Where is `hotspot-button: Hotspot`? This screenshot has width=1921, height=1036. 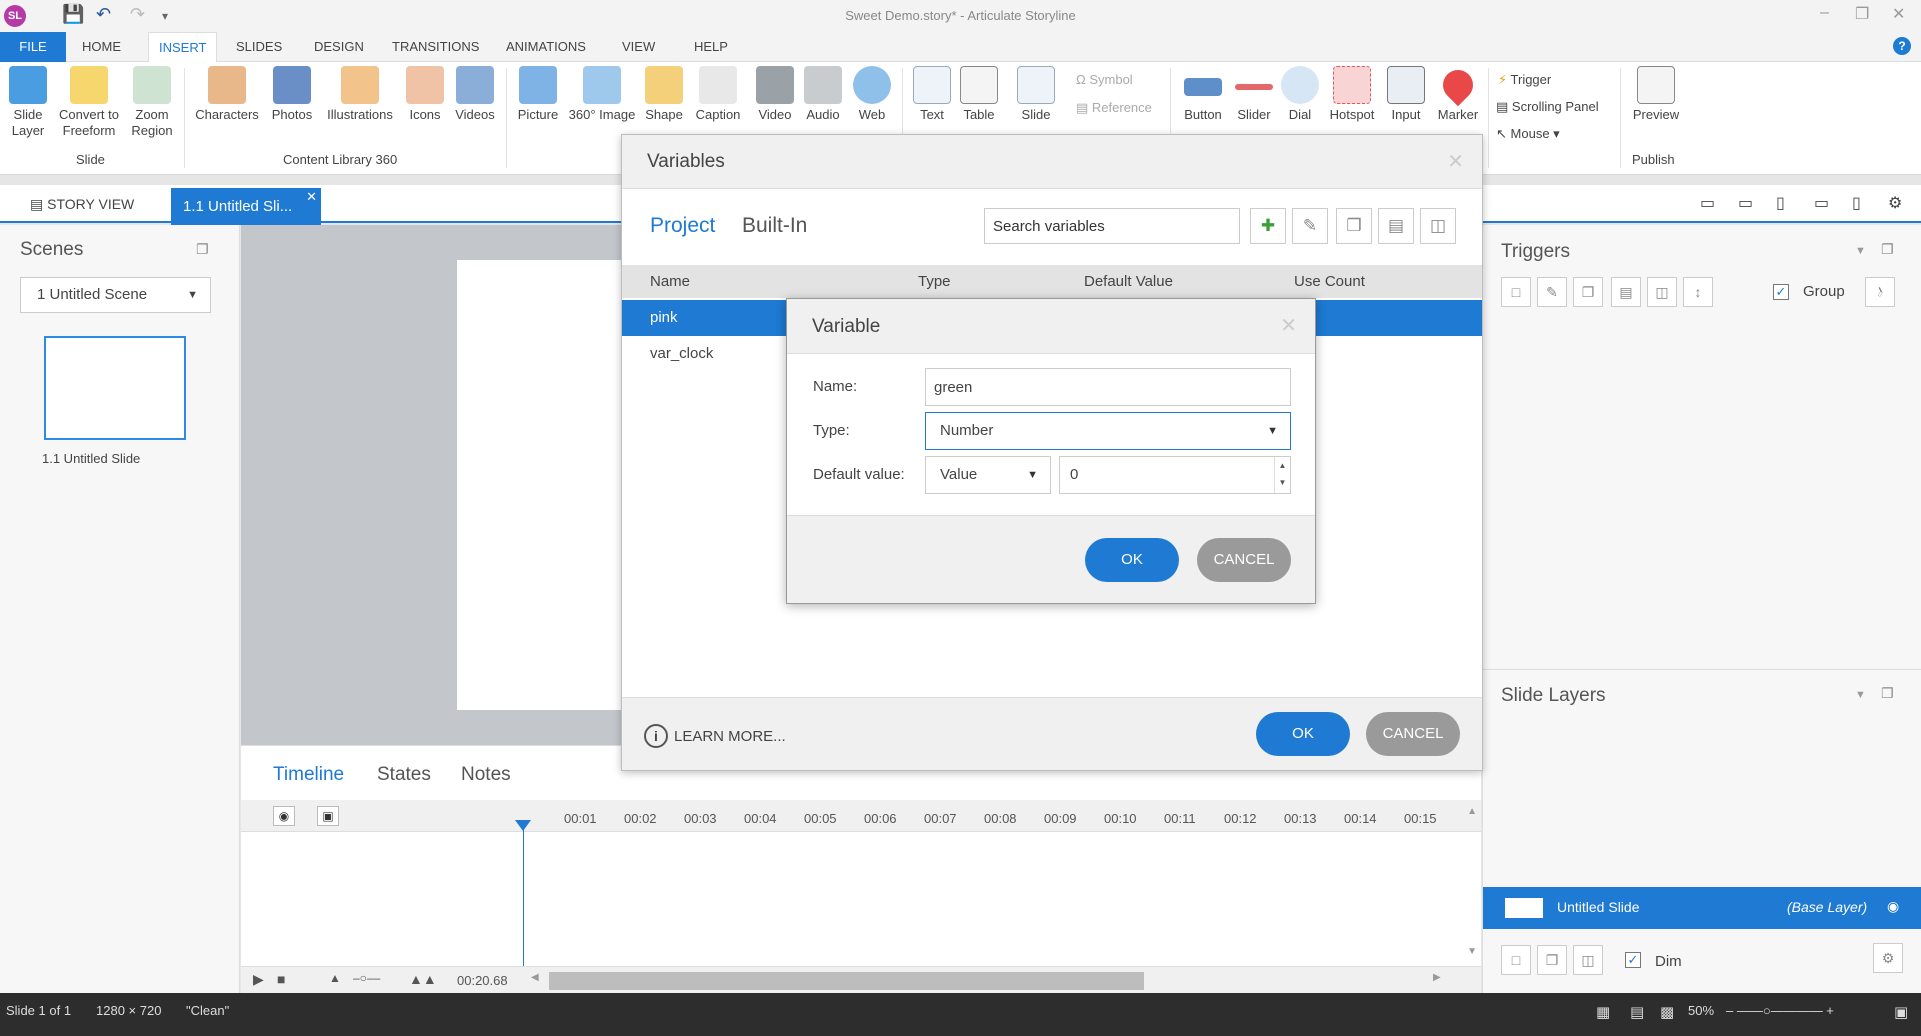
hotspot-button: Hotspot is located at coordinates (1352, 94).